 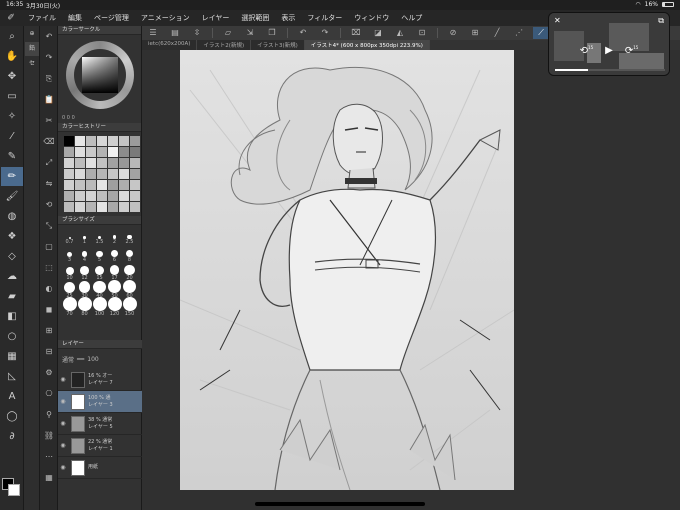 I want to click on pen-icon: ✎, so click(x=12, y=156).